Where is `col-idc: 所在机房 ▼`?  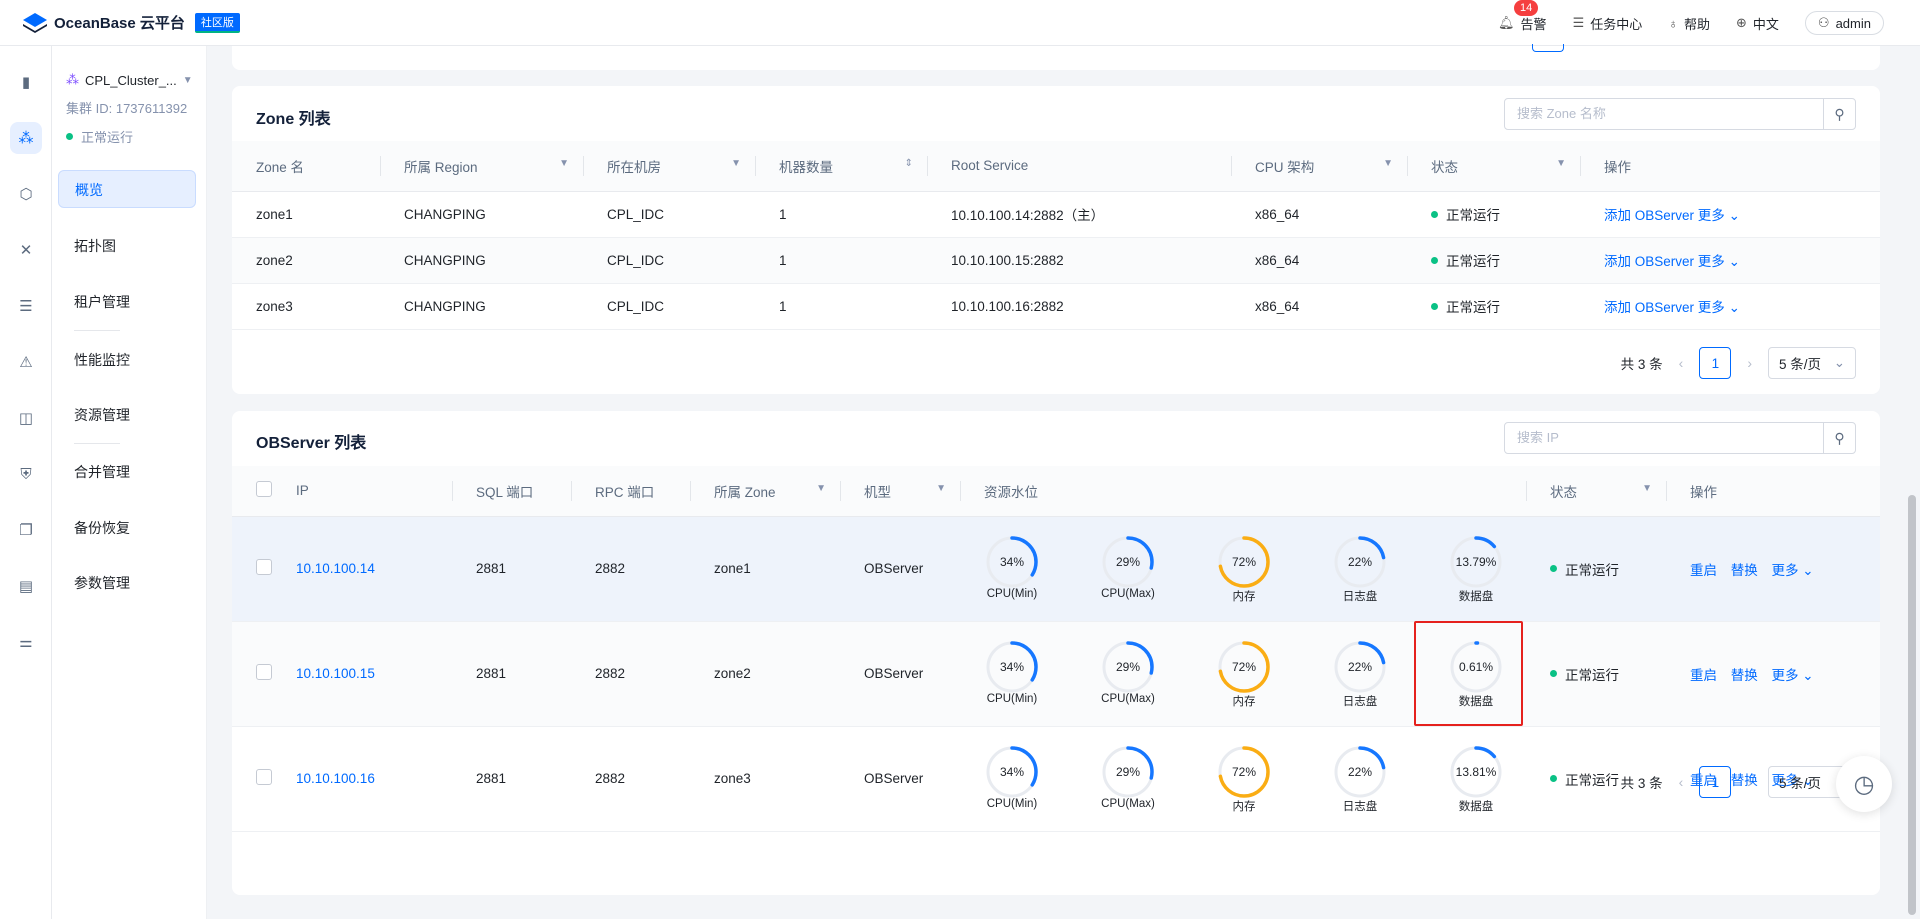 col-idc: 所在机房 ▼ is located at coordinates (669, 166).